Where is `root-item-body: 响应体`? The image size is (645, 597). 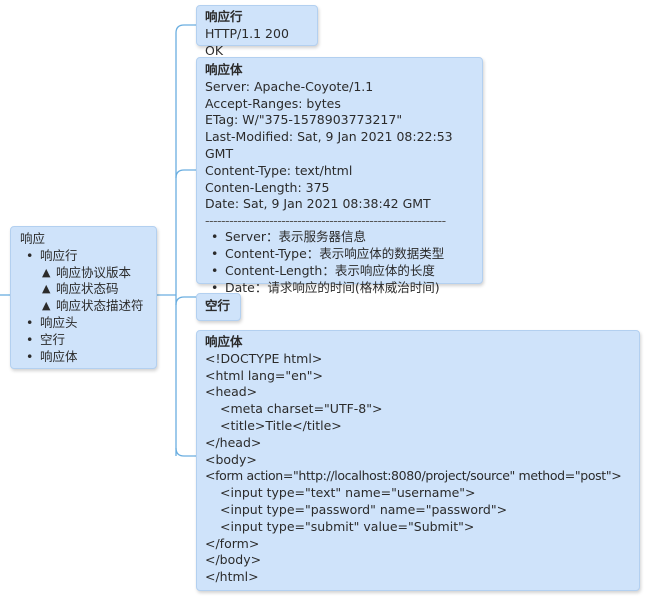 root-item-body: 响应体 is located at coordinates (83, 357).